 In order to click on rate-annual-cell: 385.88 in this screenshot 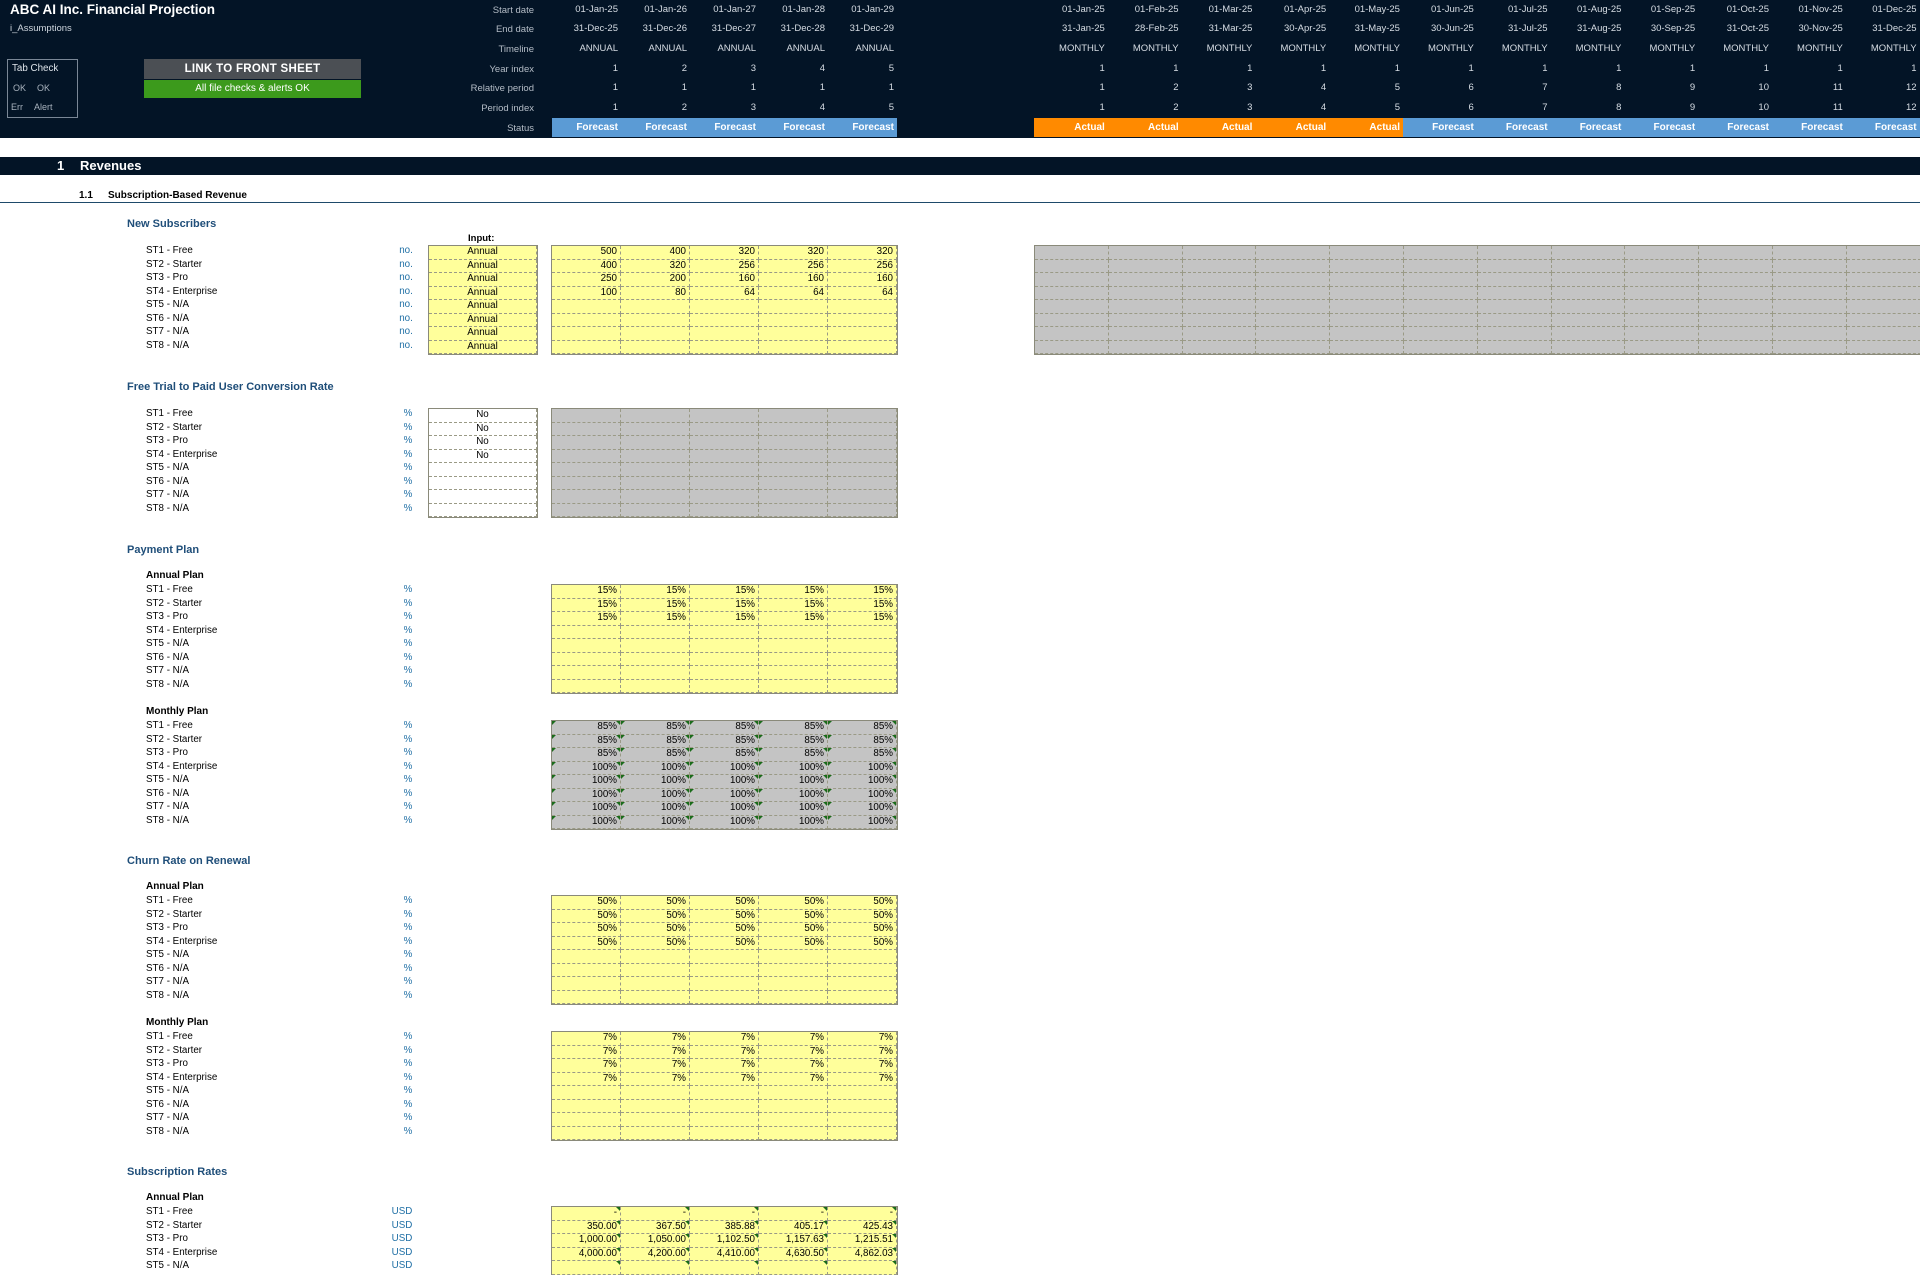, I will do `click(724, 1227)`.